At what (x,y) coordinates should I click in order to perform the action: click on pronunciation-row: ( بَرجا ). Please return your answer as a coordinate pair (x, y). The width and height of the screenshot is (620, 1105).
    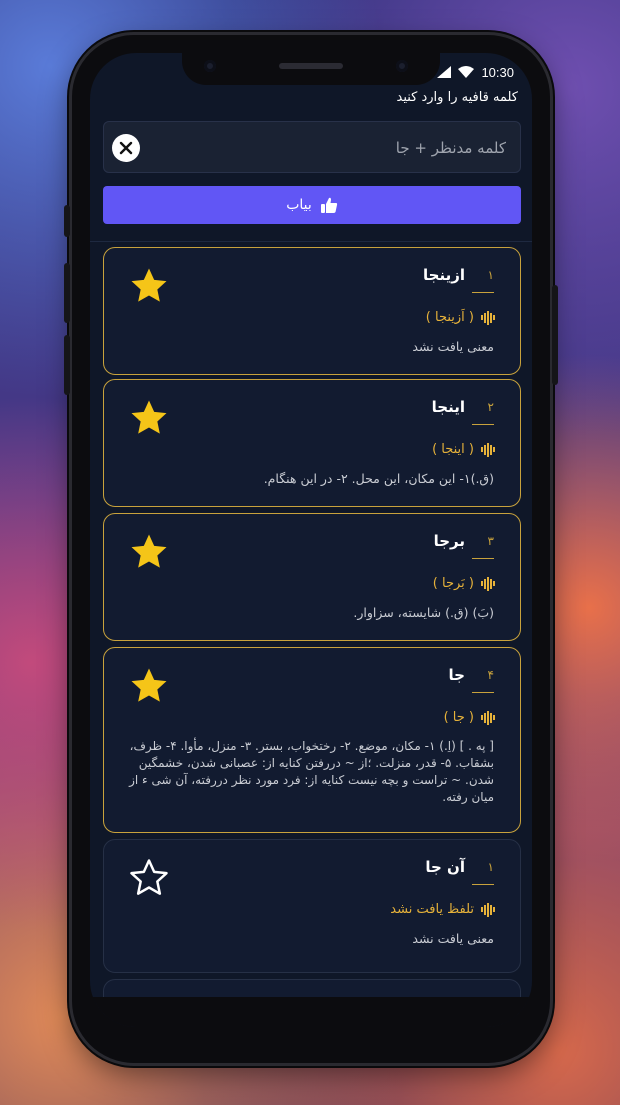
    Looking at the image, I should click on (464, 583).